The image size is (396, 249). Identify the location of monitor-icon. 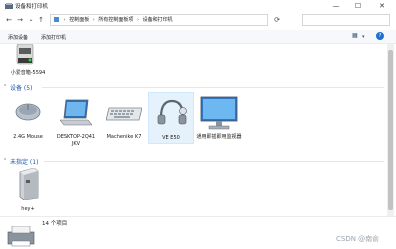
(219, 113).